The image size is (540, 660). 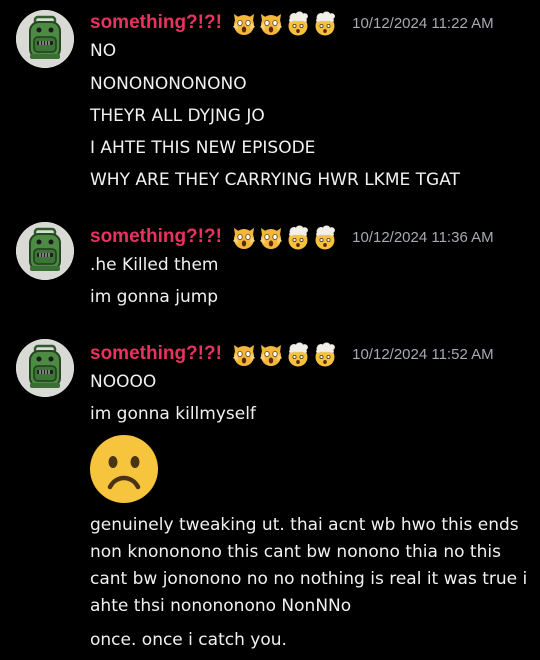 What do you see at coordinates (203, 148) in the screenshot?
I see `message-text: I AHTE THIS NEW EPISODE` at bounding box center [203, 148].